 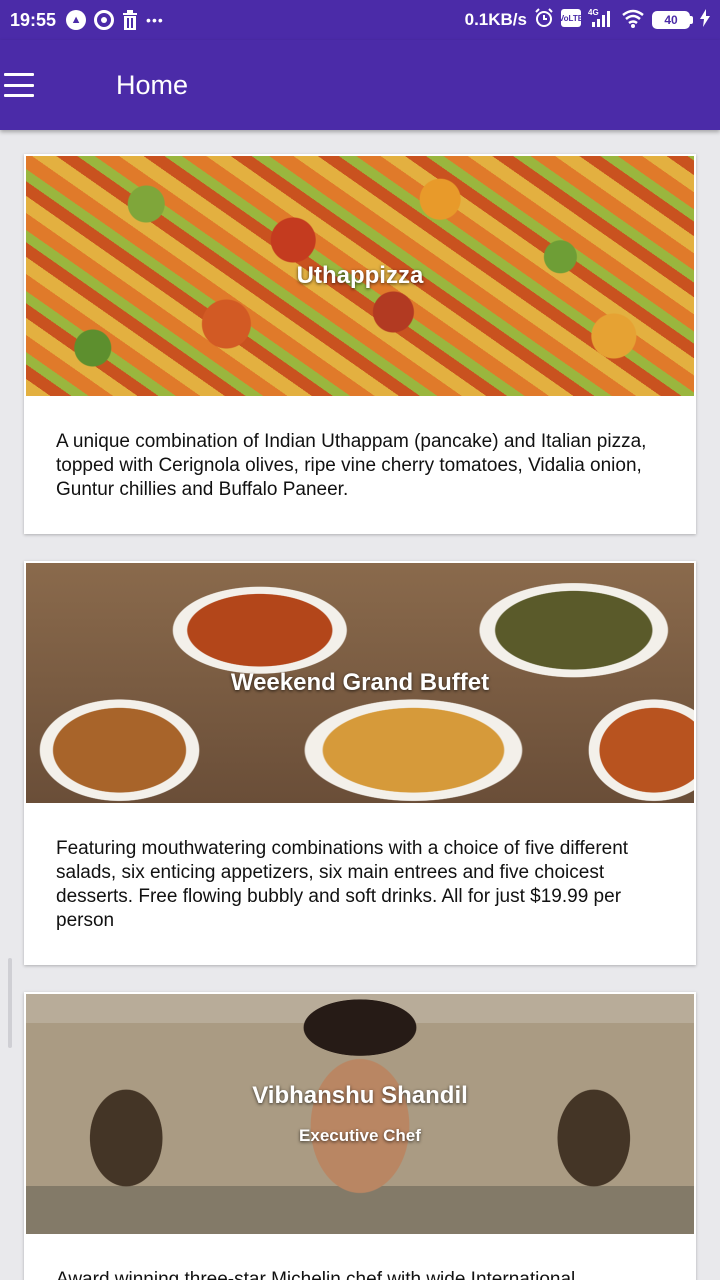 What do you see at coordinates (633, 20) in the screenshot?
I see `wifi-icon` at bounding box center [633, 20].